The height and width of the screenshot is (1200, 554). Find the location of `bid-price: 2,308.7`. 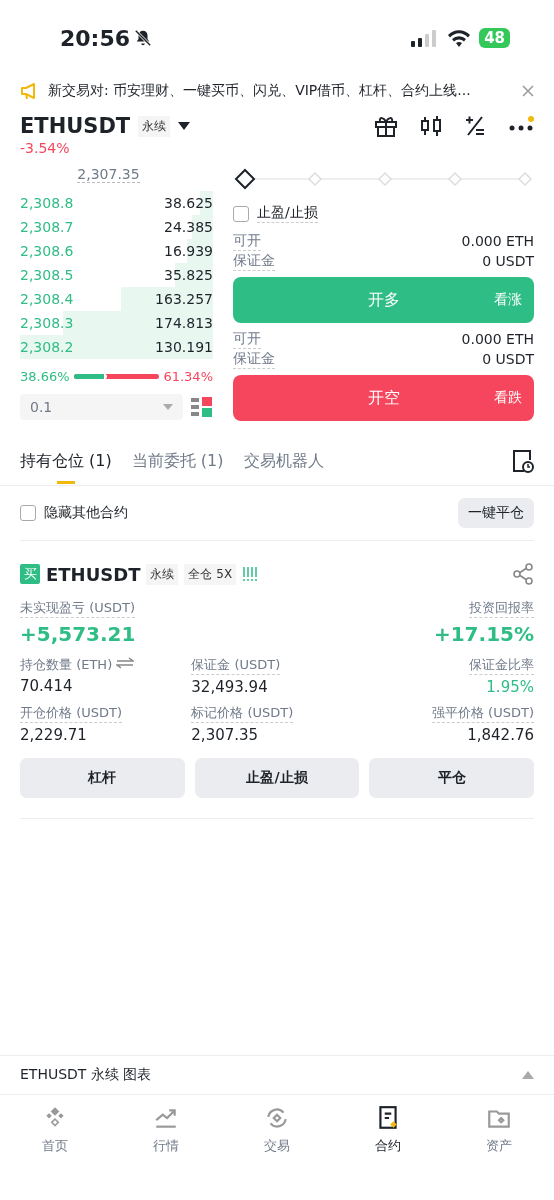

bid-price: 2,308.7 is located at coordinates (47, 227).